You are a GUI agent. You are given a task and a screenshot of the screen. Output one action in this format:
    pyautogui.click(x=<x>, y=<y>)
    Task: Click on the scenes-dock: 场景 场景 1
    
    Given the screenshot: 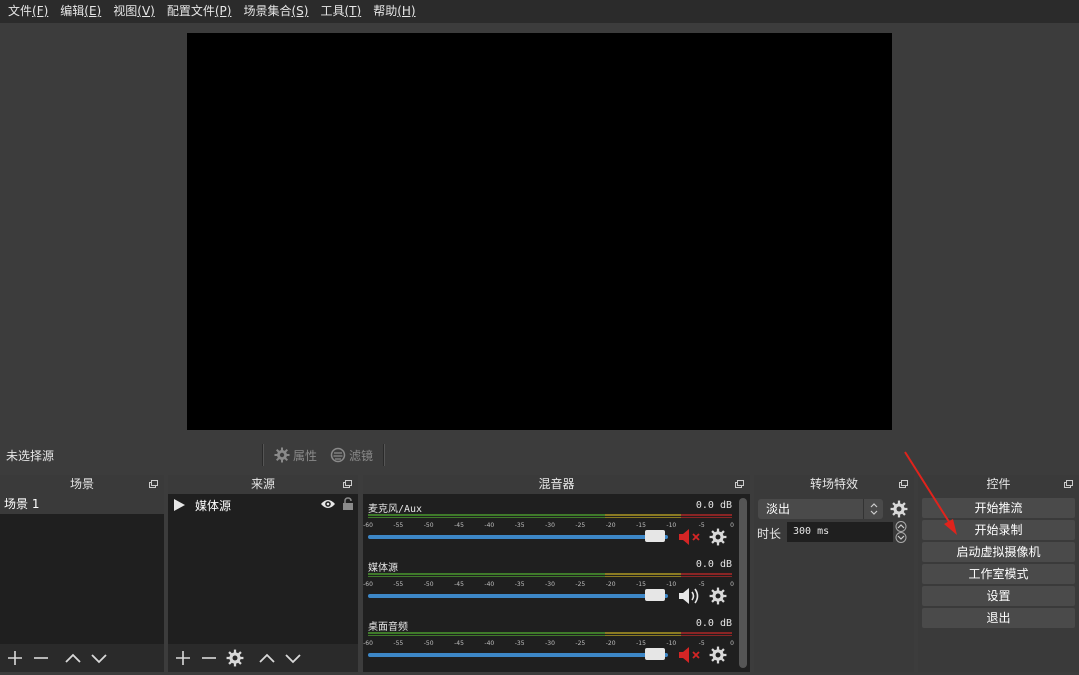 What is the action you would take?
    pyautogui.click(x=82, y=573)
    